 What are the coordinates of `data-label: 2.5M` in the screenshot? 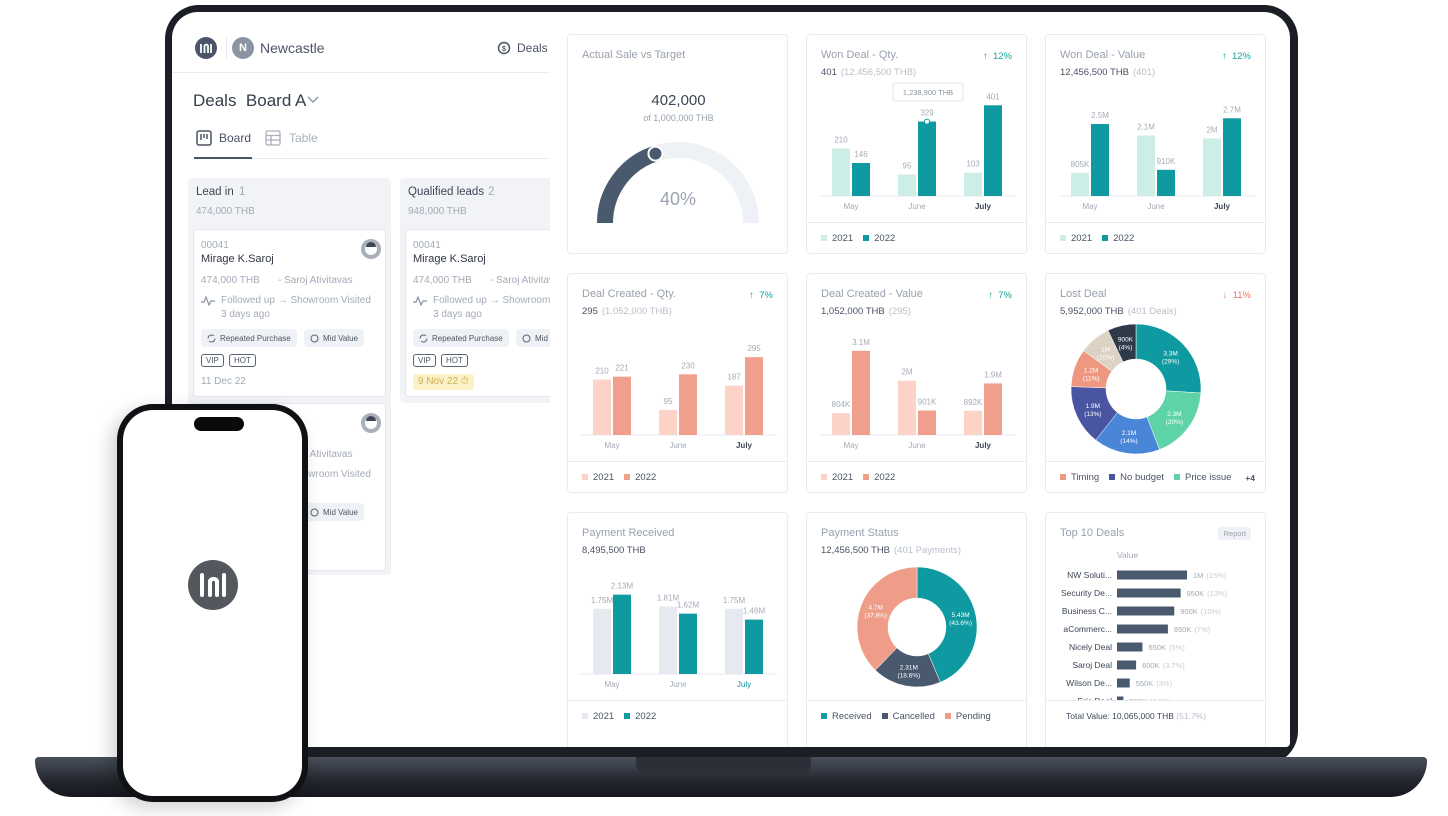 It's located at (1100, 115).